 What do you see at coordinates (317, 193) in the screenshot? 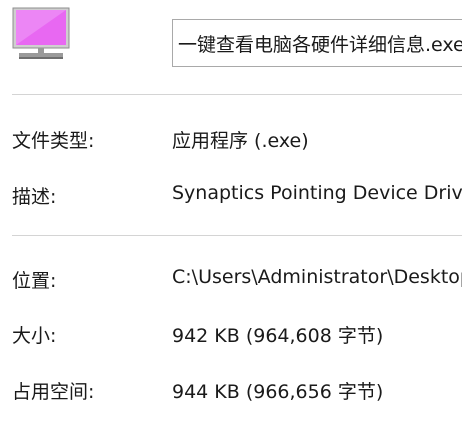
I see `description-value: Synaptics Pointing Device Driver` at bounding box center [317, 193].